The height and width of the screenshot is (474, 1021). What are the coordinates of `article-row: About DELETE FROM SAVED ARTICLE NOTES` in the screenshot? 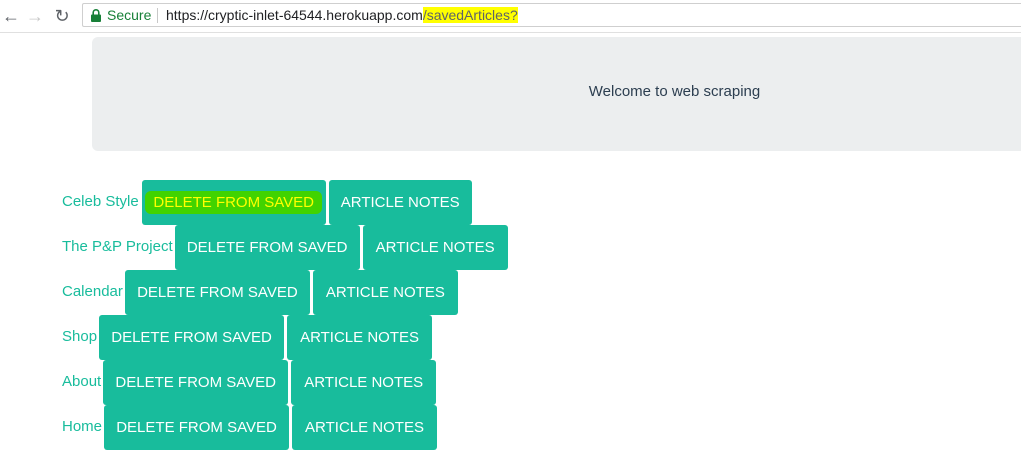 It's located at (249, 383).